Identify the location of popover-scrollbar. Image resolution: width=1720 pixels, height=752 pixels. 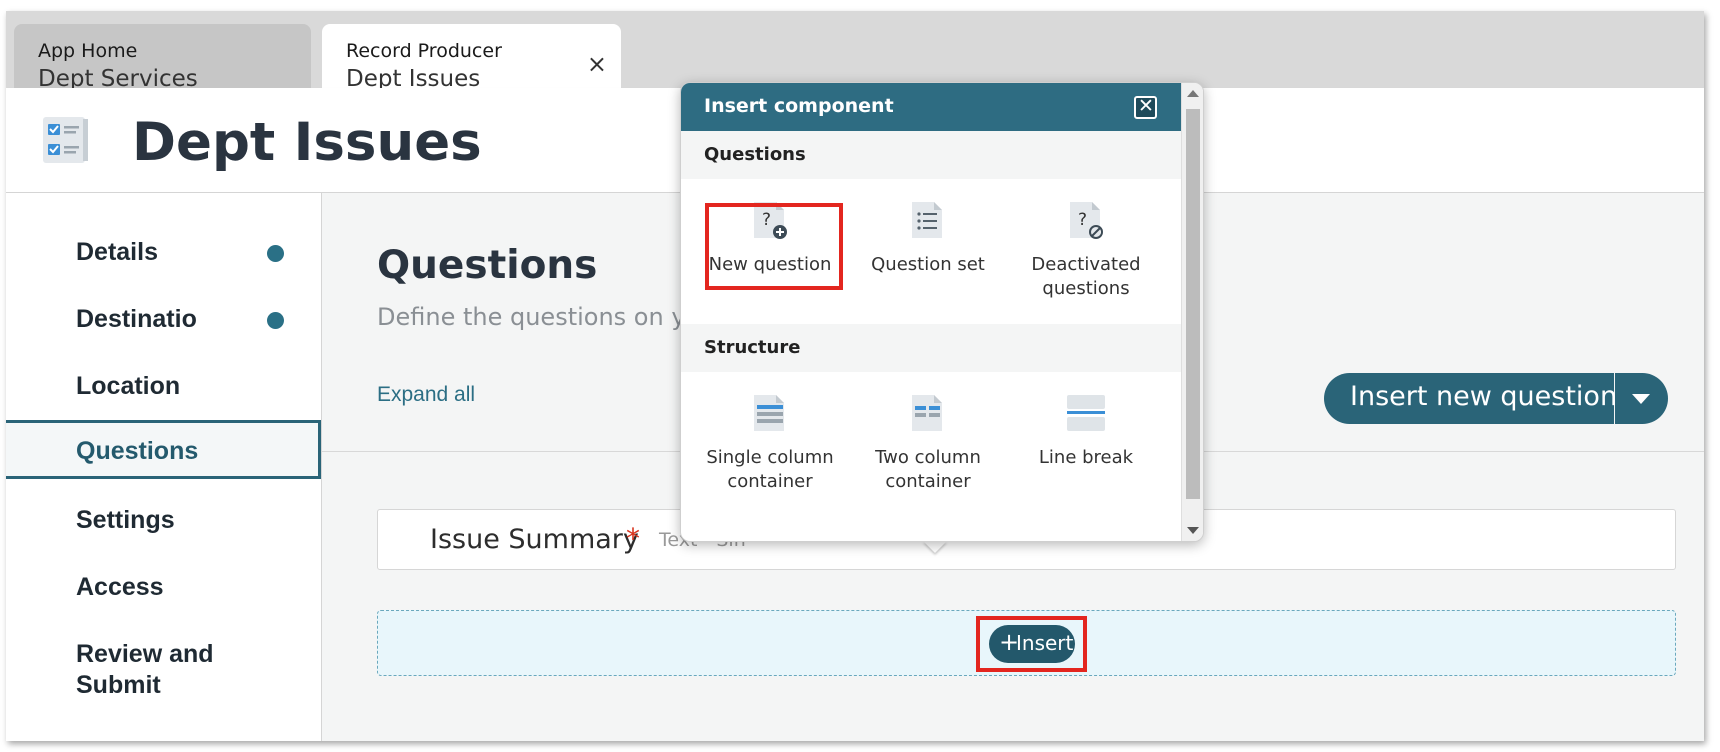
(1192, 312).